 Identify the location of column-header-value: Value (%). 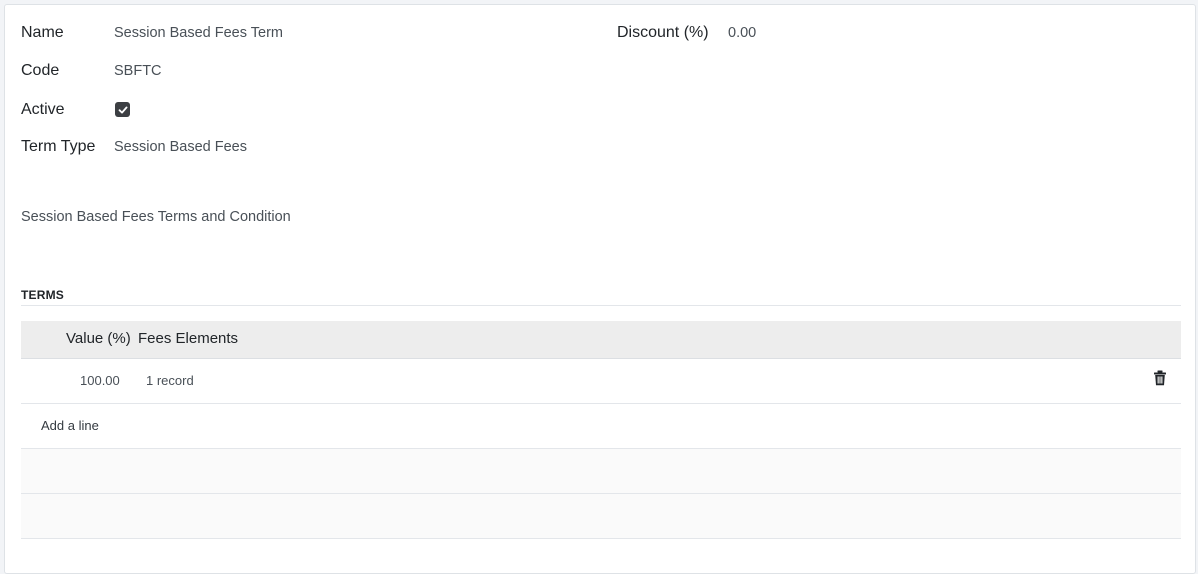
(98, 338).